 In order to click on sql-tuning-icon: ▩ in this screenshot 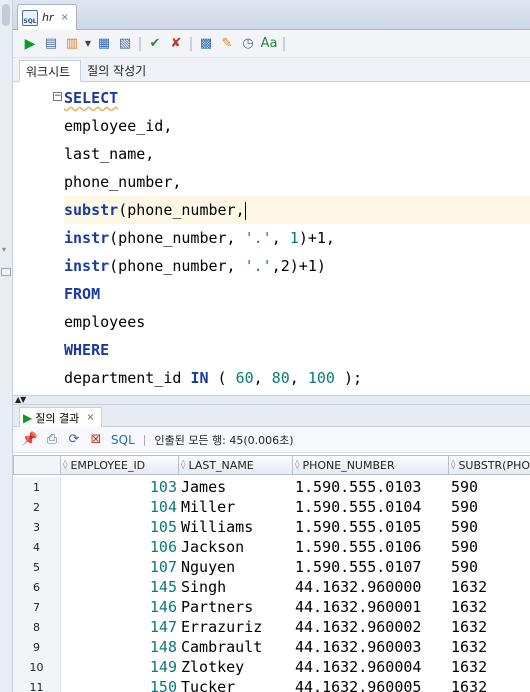, I will do `click(206, 44)`.